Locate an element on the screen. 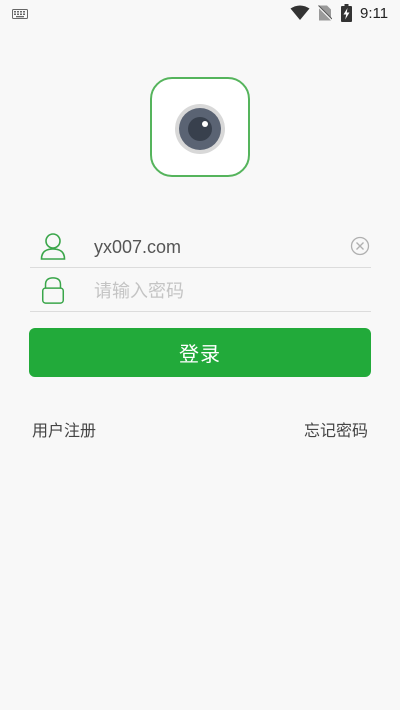 Image resolution: width=400 pixels, height=710 pixels. wifi-icon is located at coordinates (300, 12).